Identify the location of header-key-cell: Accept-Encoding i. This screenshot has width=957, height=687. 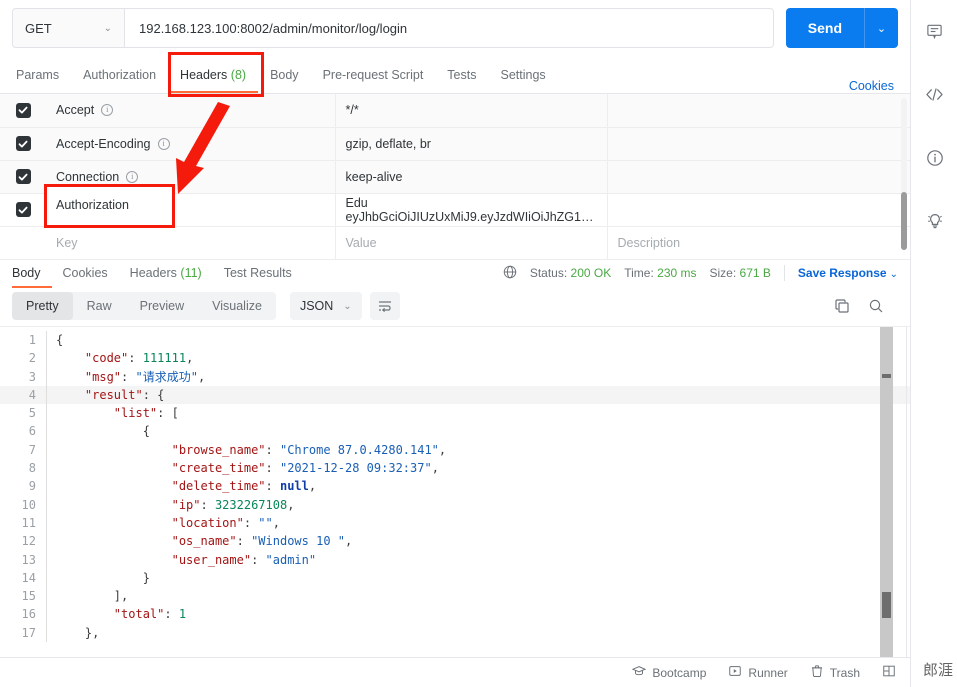
(191, 144).